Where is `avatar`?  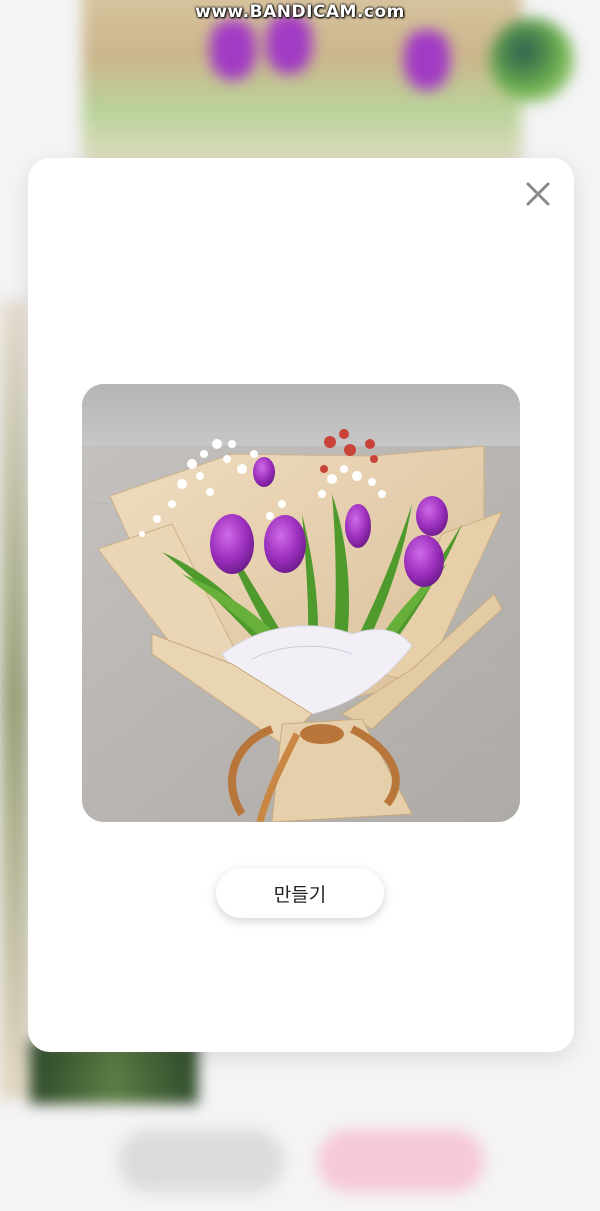 avatar is located at coordinates (532, 60).